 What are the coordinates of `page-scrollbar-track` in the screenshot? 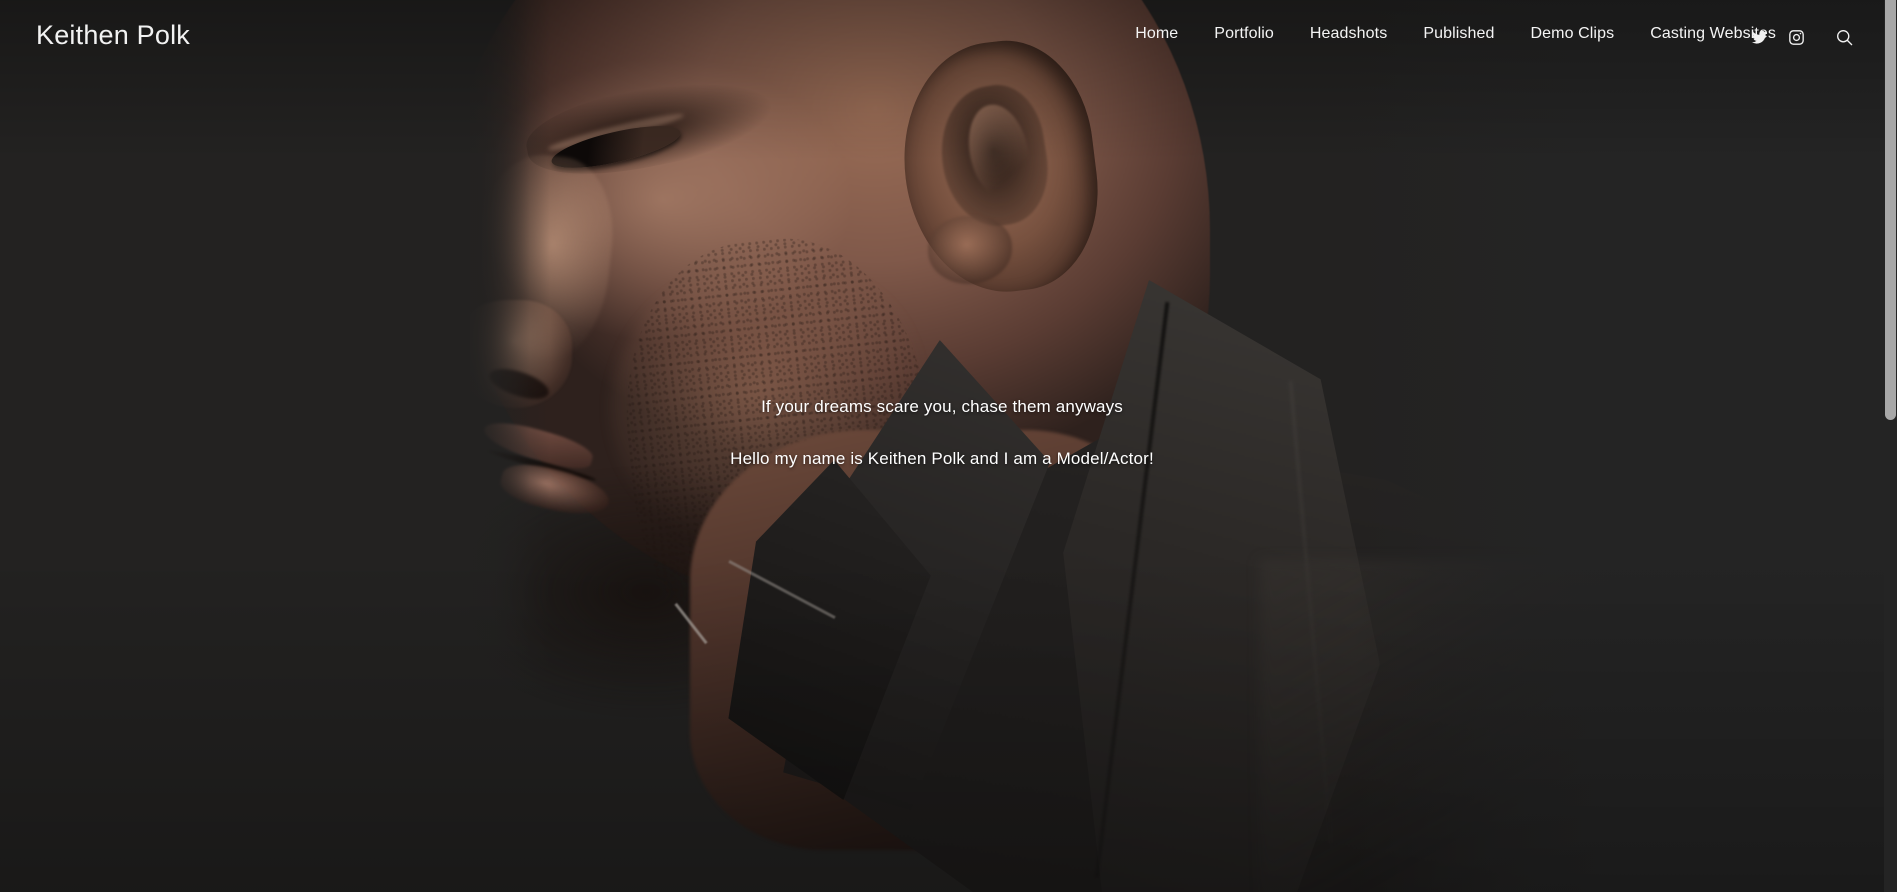 It's located at (1890, 446).